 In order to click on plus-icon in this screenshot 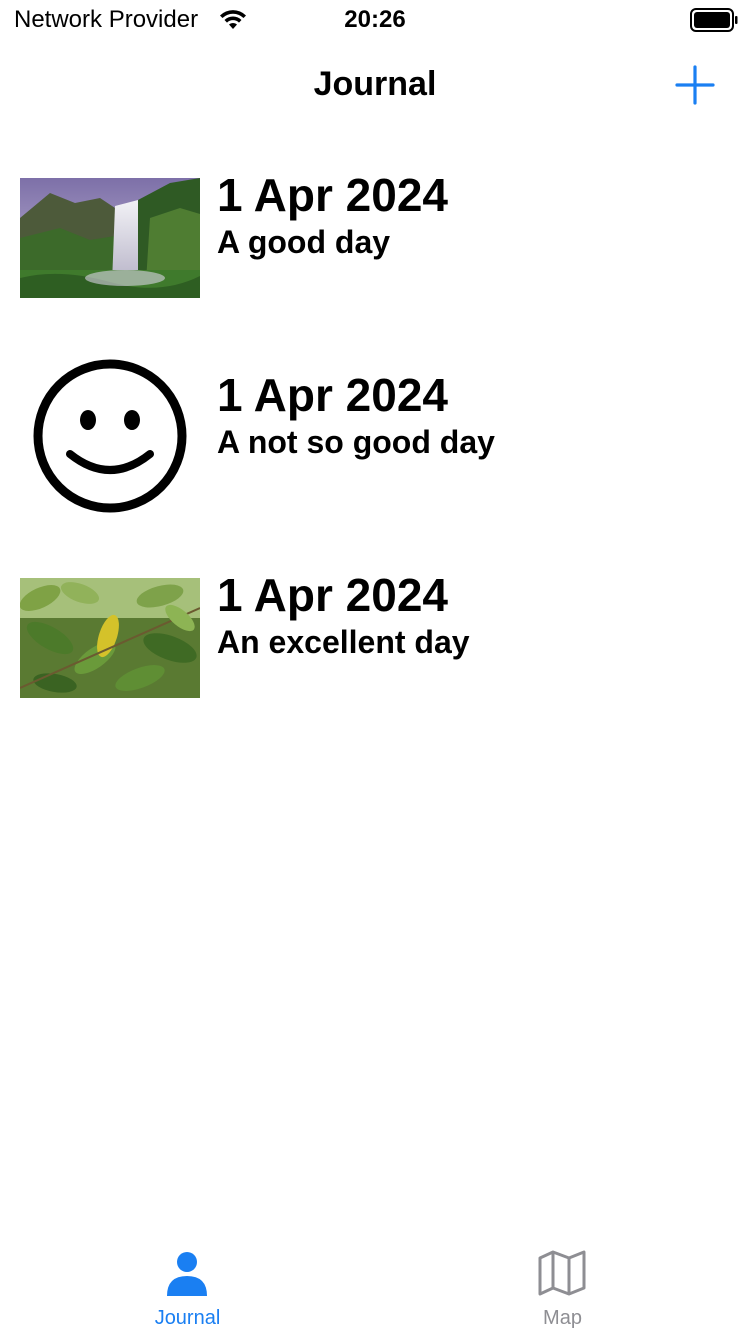, I will do `click(695, 85)`.